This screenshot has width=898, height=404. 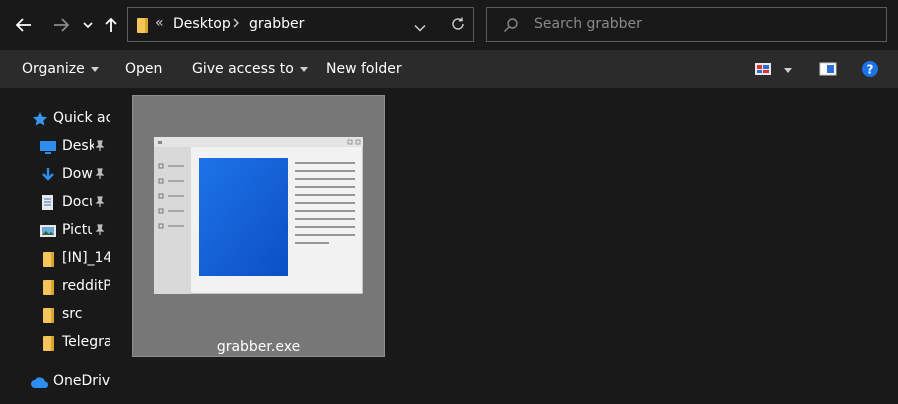 I want to click on sidebar-item-downloads: Downloads, so click(x=55, y=175).